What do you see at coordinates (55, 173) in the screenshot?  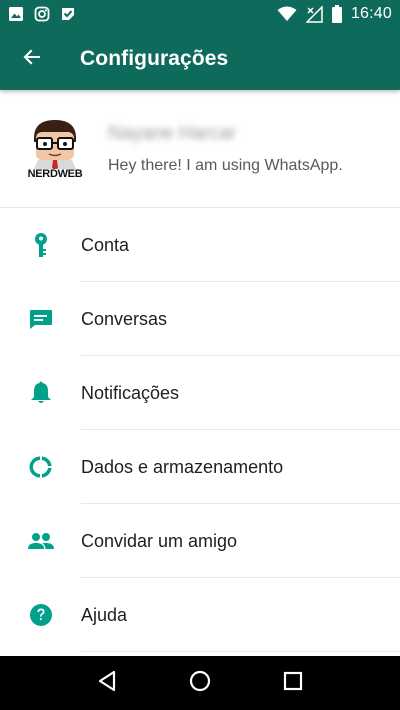 I see `avatar-caption: NERDWEB` at bounding box center [55, 173].